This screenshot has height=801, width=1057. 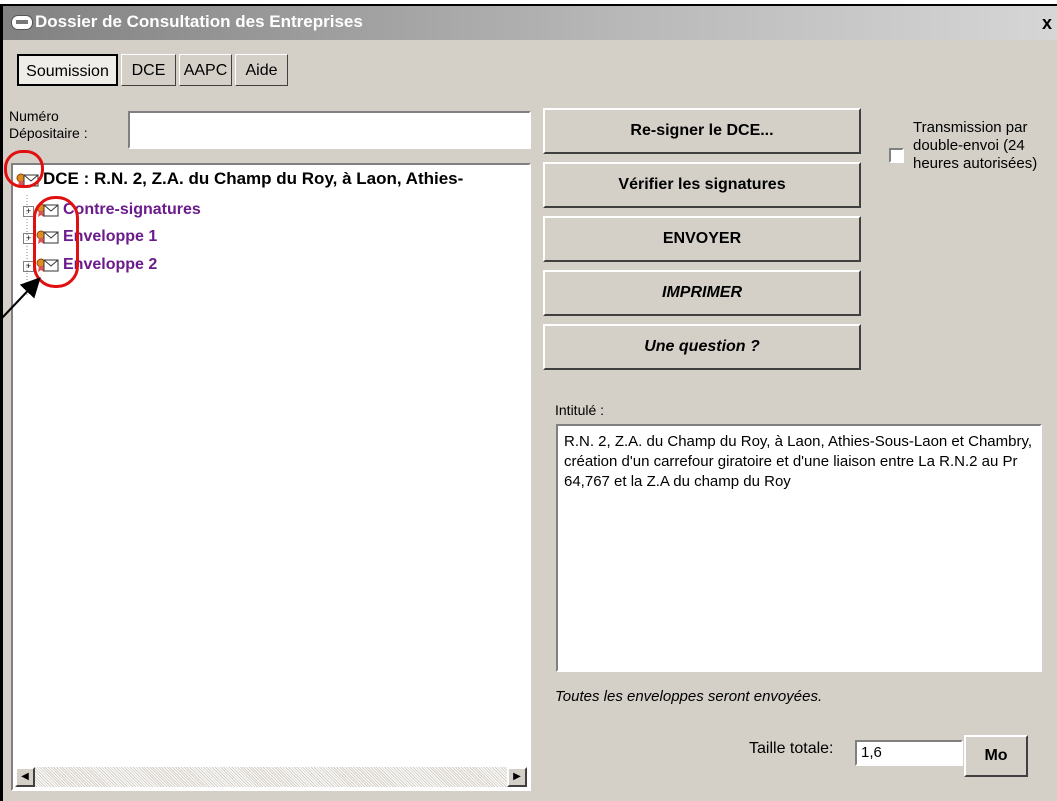 What do you see at coordinates (24, 169) in the screenshot?
I see `annotation-circle` at bounding box center [24, 169].